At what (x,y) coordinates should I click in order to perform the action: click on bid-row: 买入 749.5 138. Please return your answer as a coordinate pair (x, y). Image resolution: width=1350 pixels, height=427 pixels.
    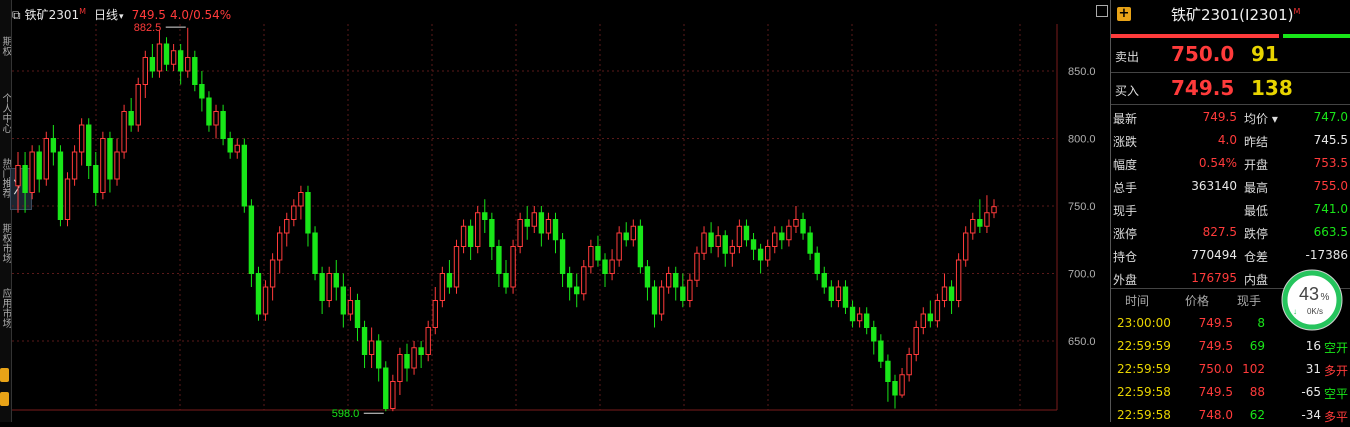
    Looking at the image, I should click on (1230, 90).